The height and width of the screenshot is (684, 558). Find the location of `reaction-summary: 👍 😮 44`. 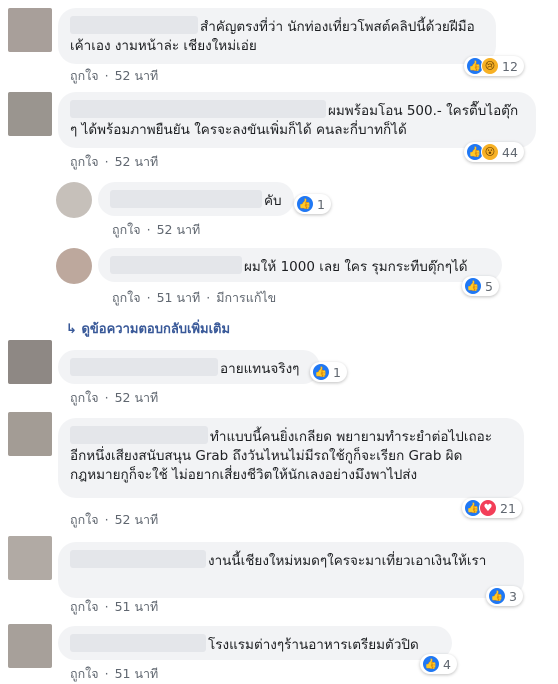

reaction-summary: 👍 😮 44 is located at coordinates (494, 152).